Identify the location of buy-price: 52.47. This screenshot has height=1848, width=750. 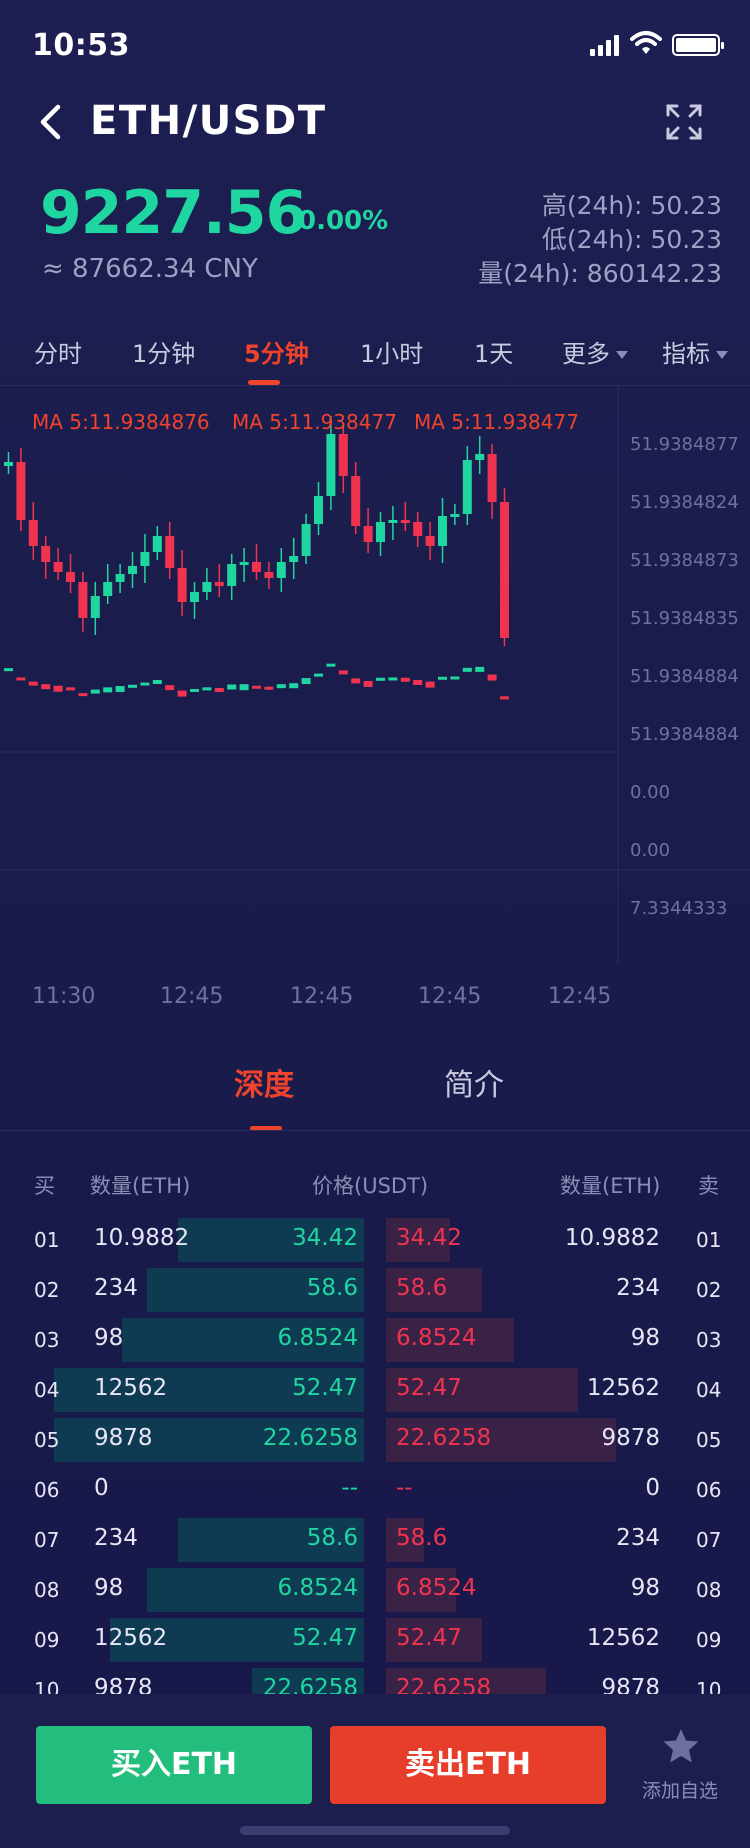
(325, 1388).